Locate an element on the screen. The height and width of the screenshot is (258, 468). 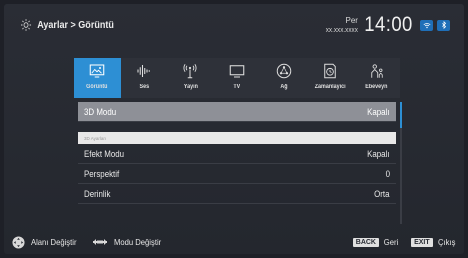
clock-time: 14:00 is located at coordinates (388, 24).